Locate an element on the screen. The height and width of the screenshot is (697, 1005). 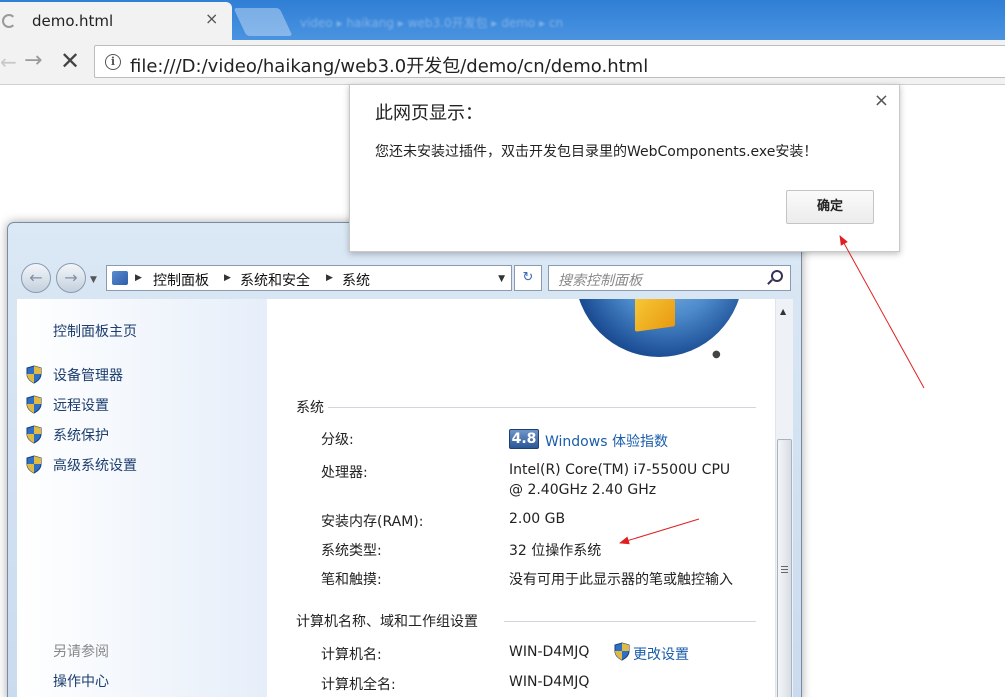
pen-touch-value: 没有可用于此显示器的笔或触控输入 is located at coordinates (621, 580).